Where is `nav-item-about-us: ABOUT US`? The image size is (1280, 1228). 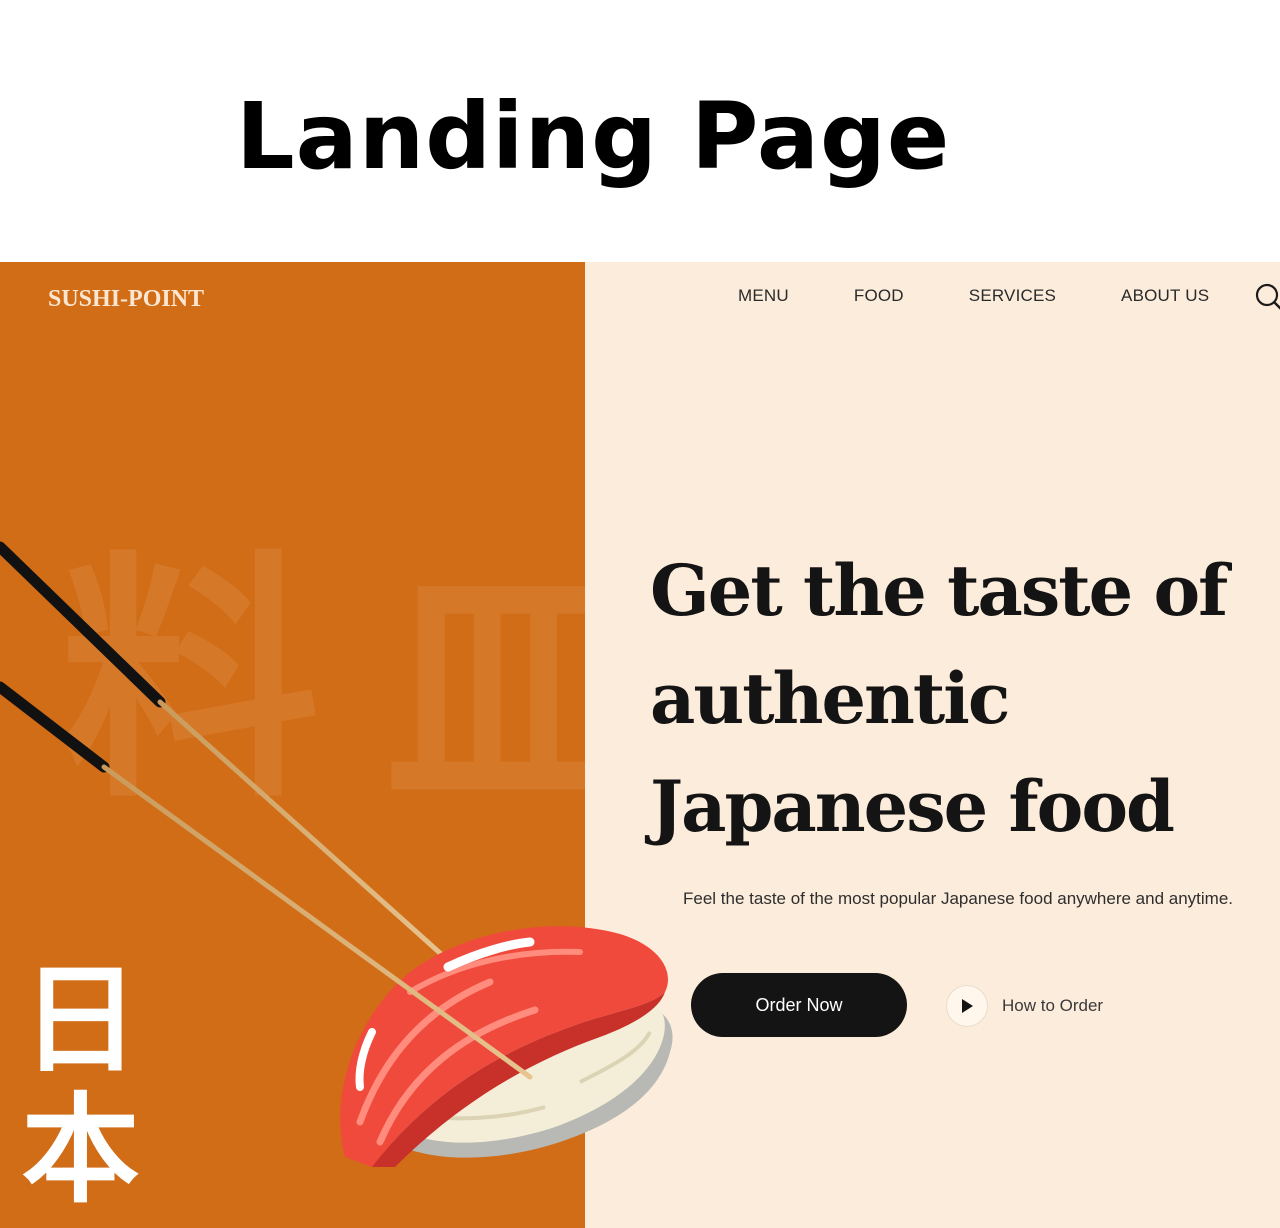
nav-item-about-us: ABOUT US is located at coordinates (1165, 296).